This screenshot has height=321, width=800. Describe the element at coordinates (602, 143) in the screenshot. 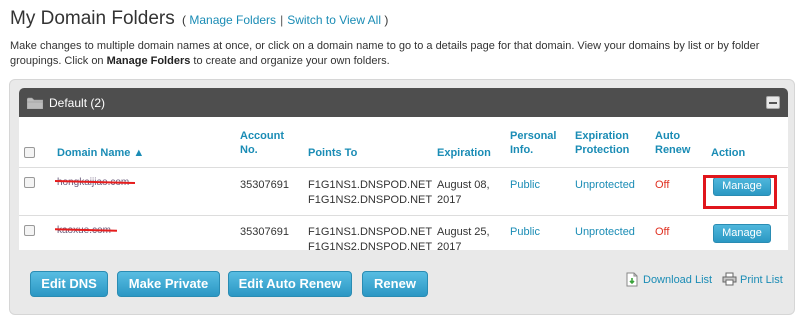

I see `column-expiration-protection: Expiration Protection` at that location.